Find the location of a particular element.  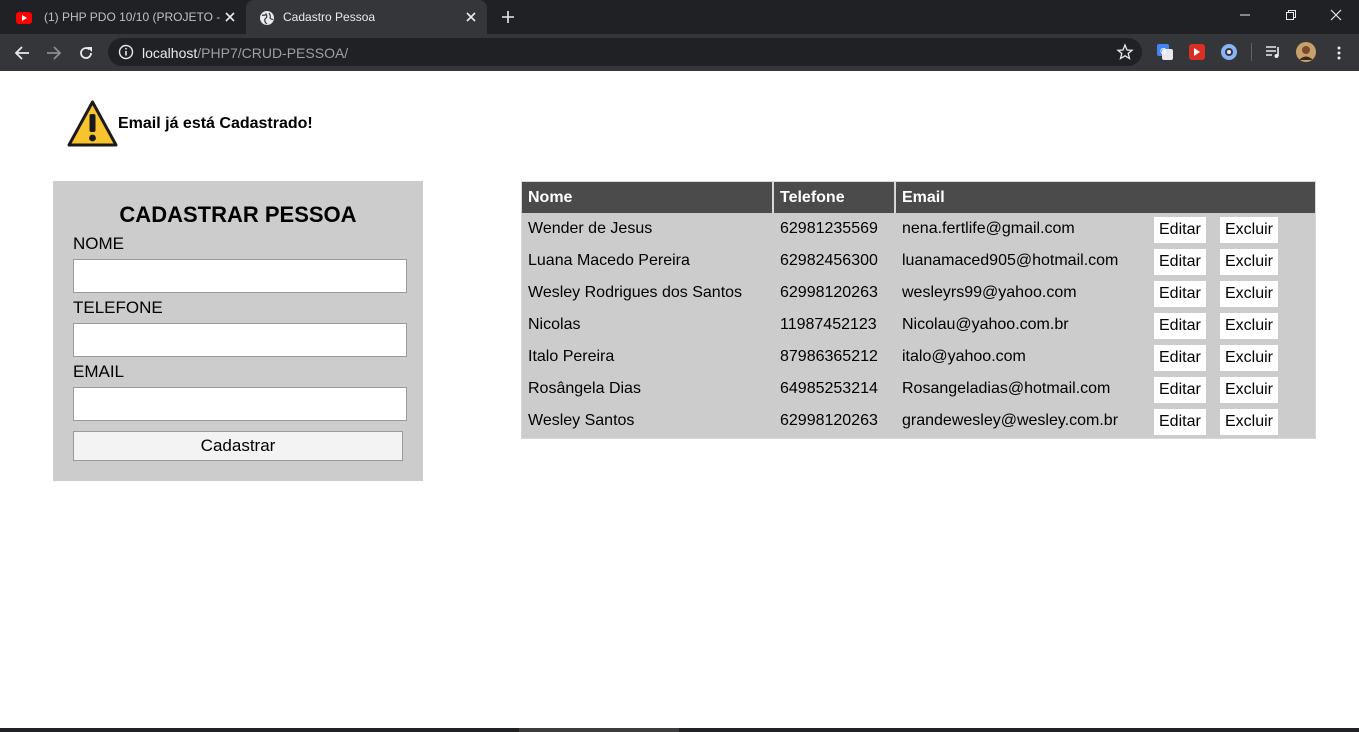

table-header-row: Nome Telefone Email is located at coordinates (918, 197).